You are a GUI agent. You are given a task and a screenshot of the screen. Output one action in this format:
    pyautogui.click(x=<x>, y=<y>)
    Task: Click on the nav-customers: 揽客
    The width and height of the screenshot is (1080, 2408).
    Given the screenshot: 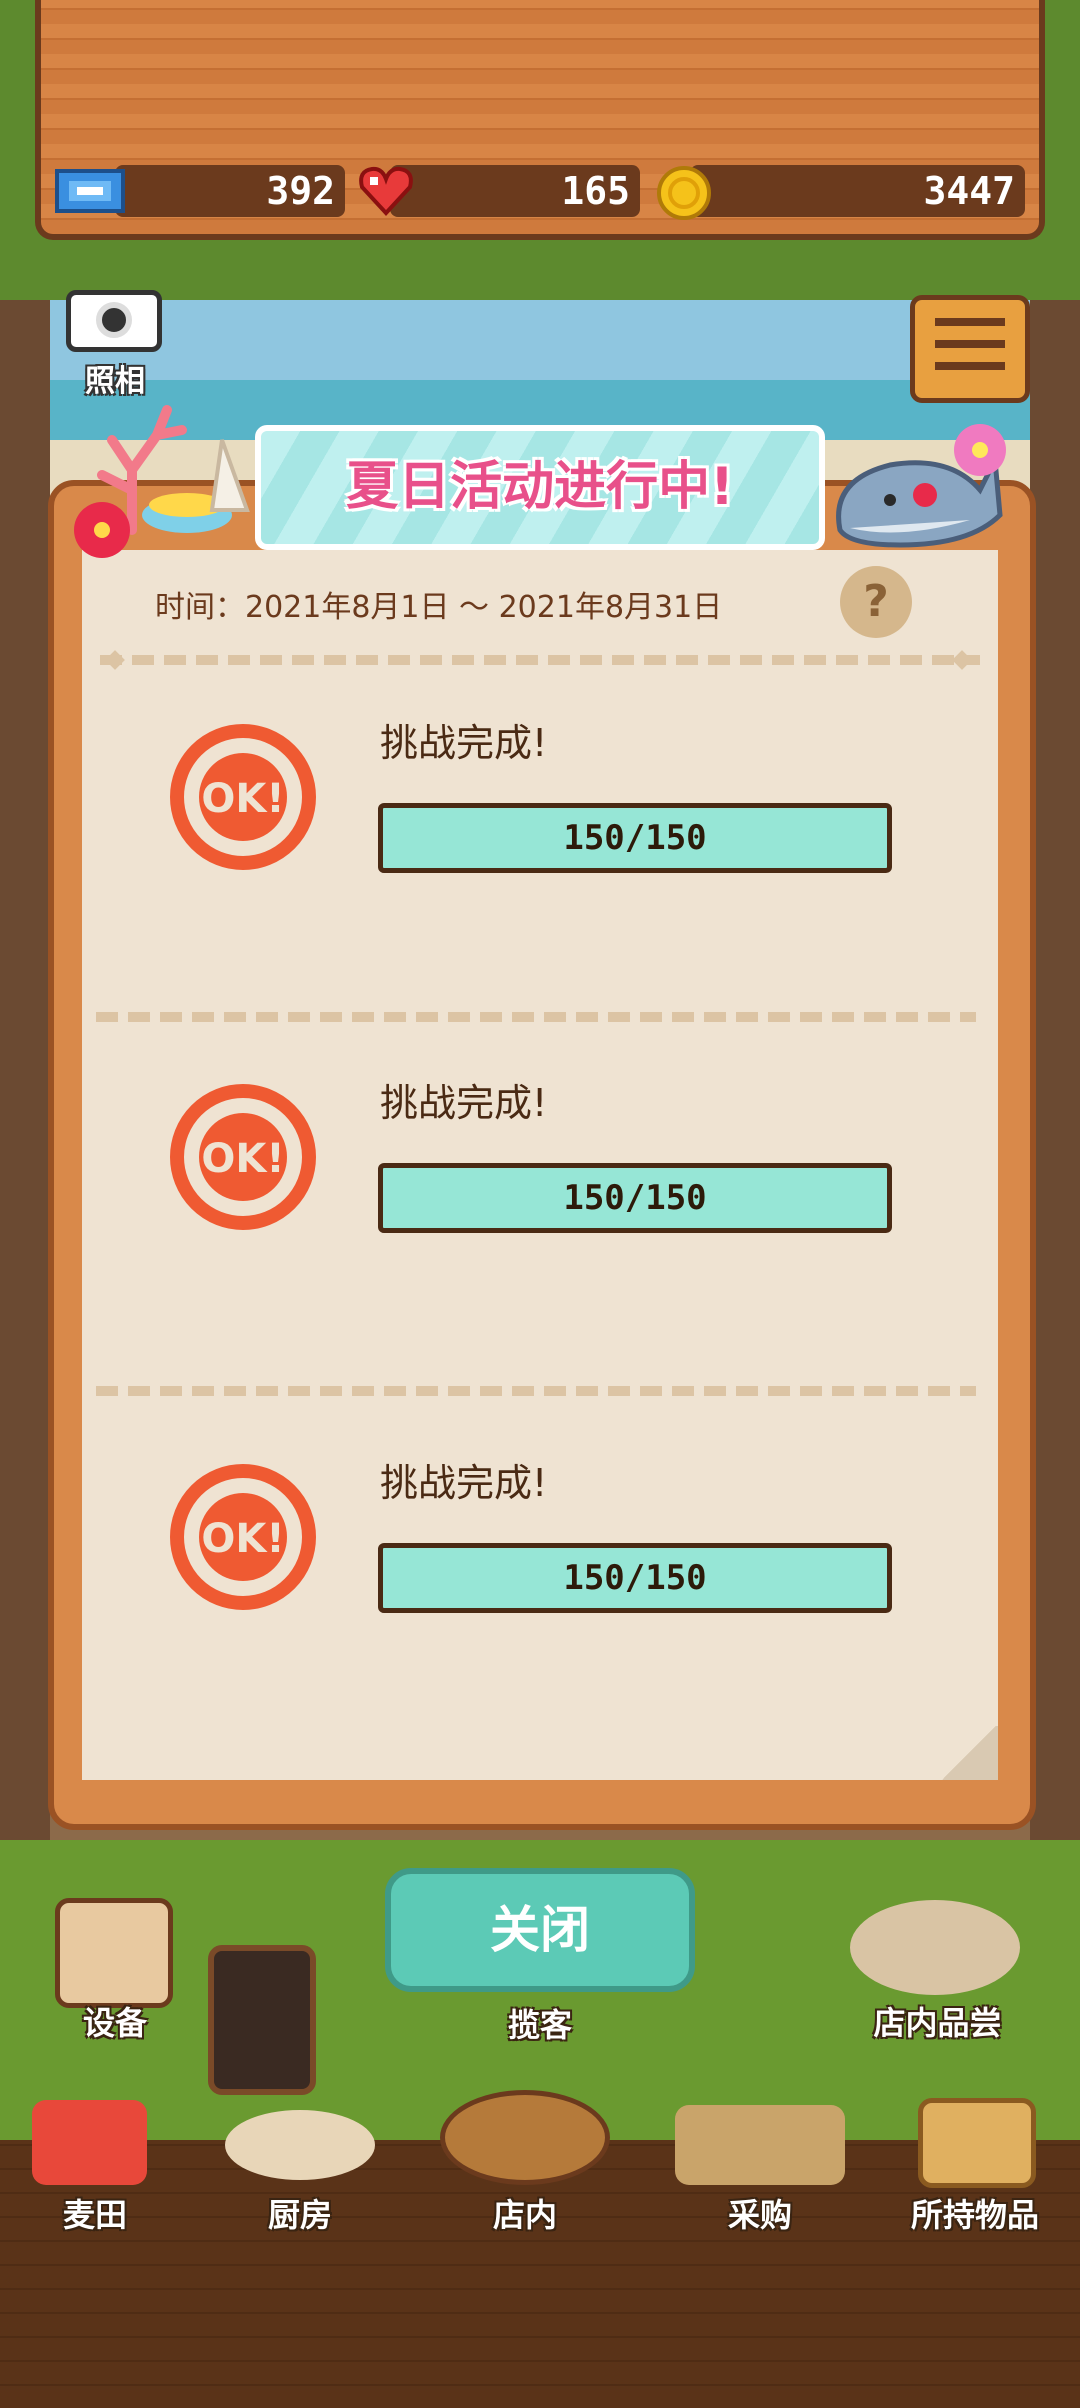 What is the action you would take?
    pyautogui.click(x=540, y=2023)
    